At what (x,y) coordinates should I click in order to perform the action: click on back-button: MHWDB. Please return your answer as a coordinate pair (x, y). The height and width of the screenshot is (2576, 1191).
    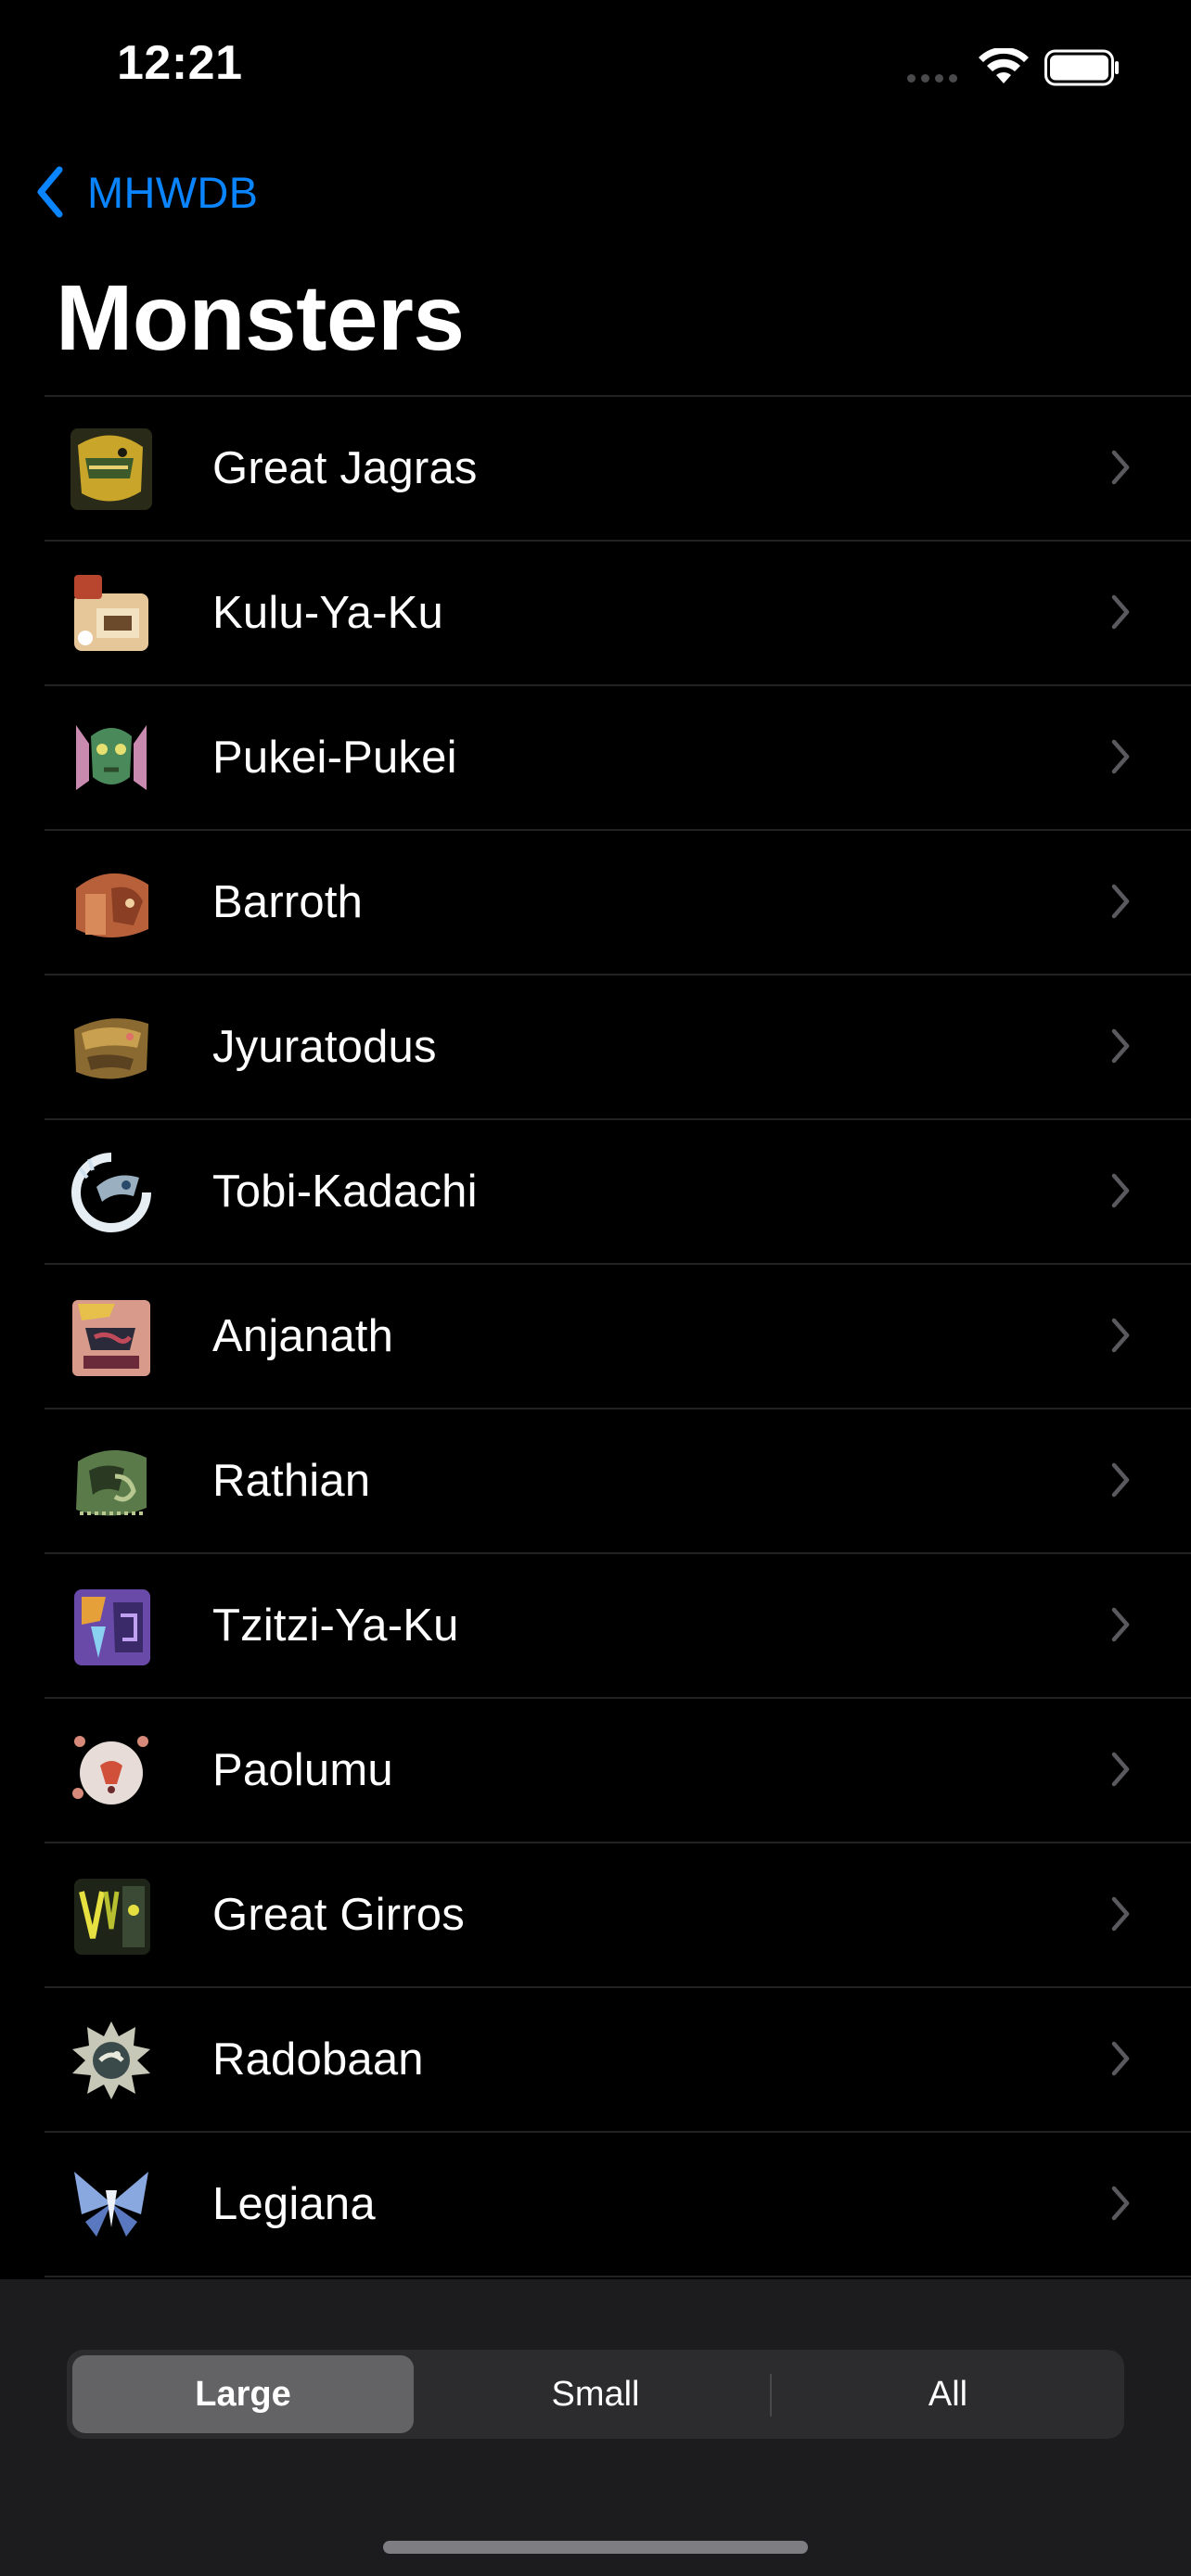
    Looking at the image, I should click on (145, 191).